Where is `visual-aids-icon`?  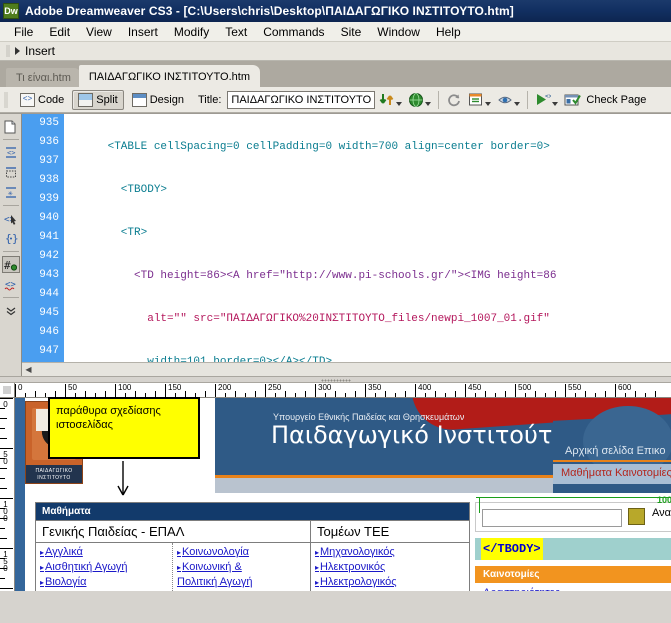
visual-aids-icon is located at coordinates (505, 99).